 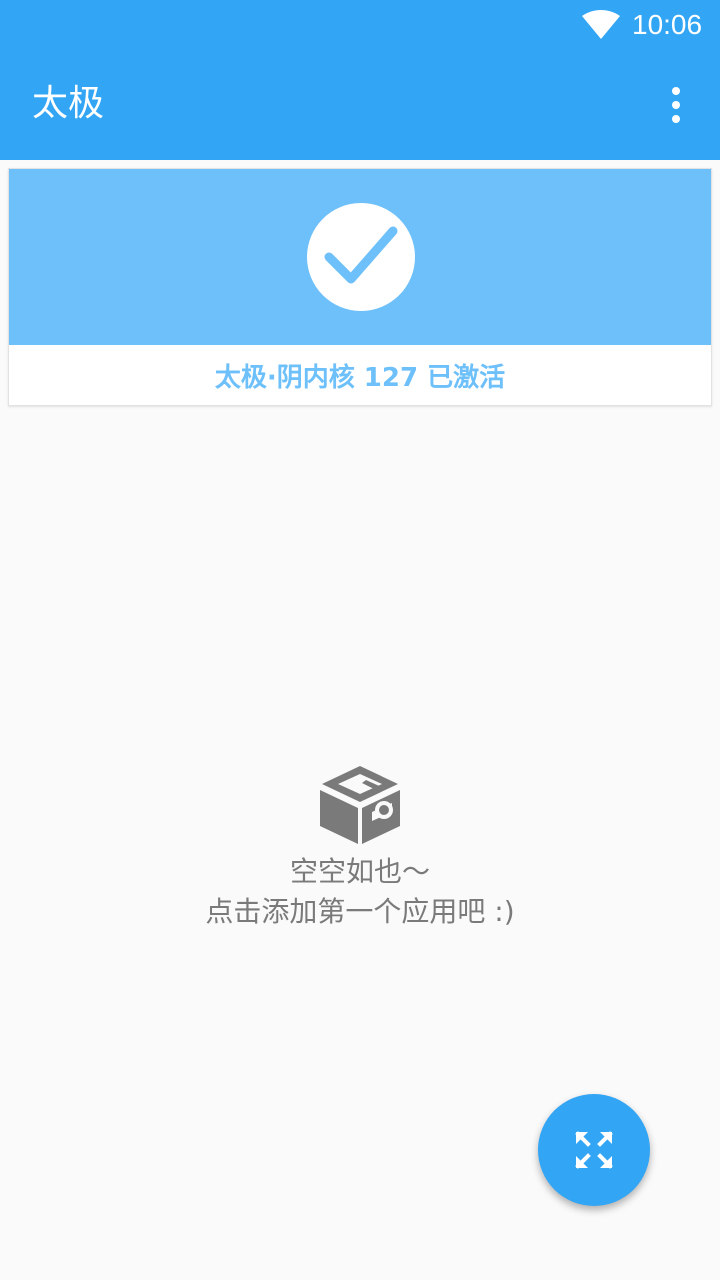 I want to click on check-icon, so click(x=361, y=257).